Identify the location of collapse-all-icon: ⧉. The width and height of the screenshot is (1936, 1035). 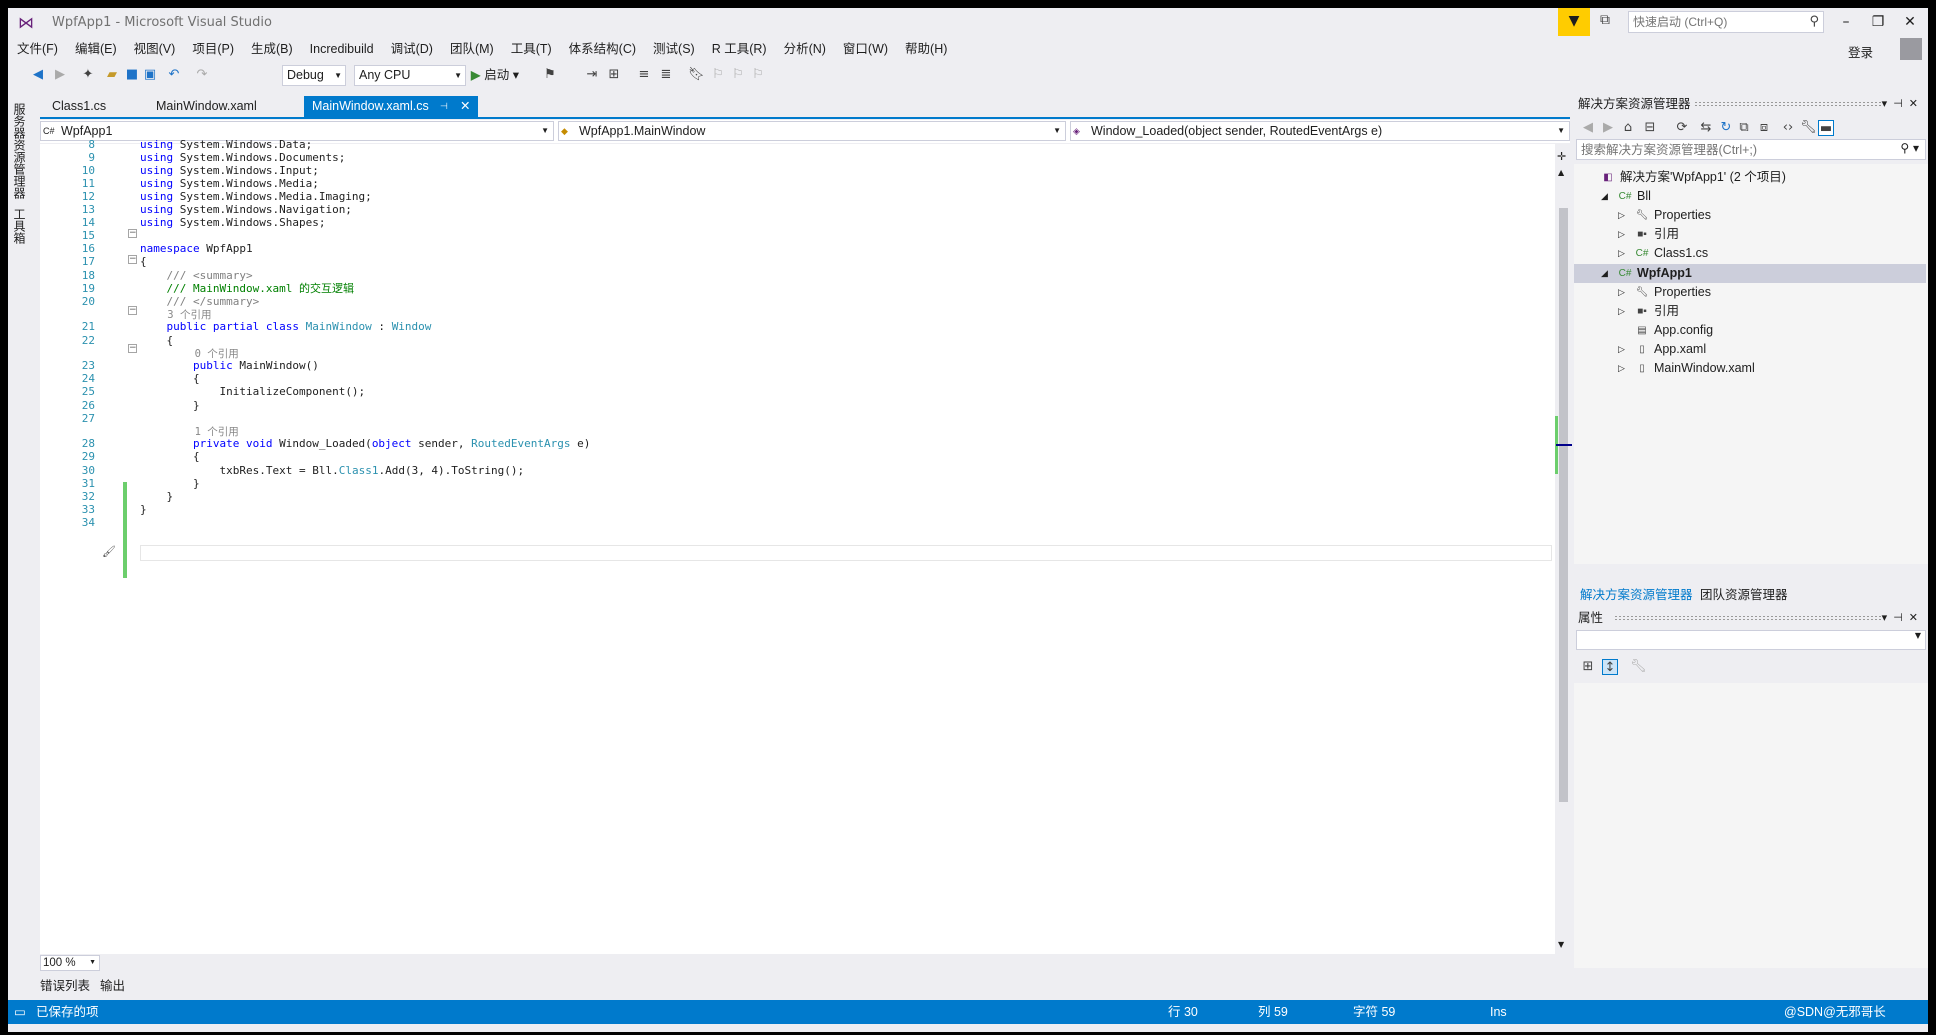
(1744, 128).